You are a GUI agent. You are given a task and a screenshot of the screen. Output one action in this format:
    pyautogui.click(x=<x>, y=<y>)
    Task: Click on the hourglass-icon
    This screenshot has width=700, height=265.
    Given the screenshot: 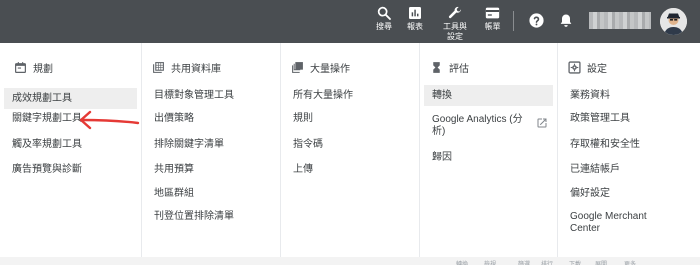 What is the action you would take?
    pyautogui.click(x=436, y=67)
    